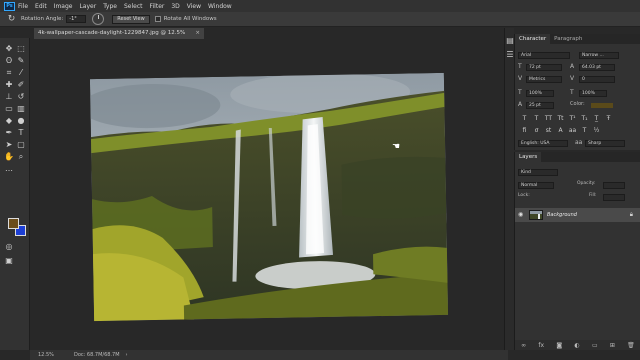 Image resolution: width=640 pixels, height=360 pixels. Describe the element at coordinates (614, 185) in the screenshot. I see `opacity-input` at that location.